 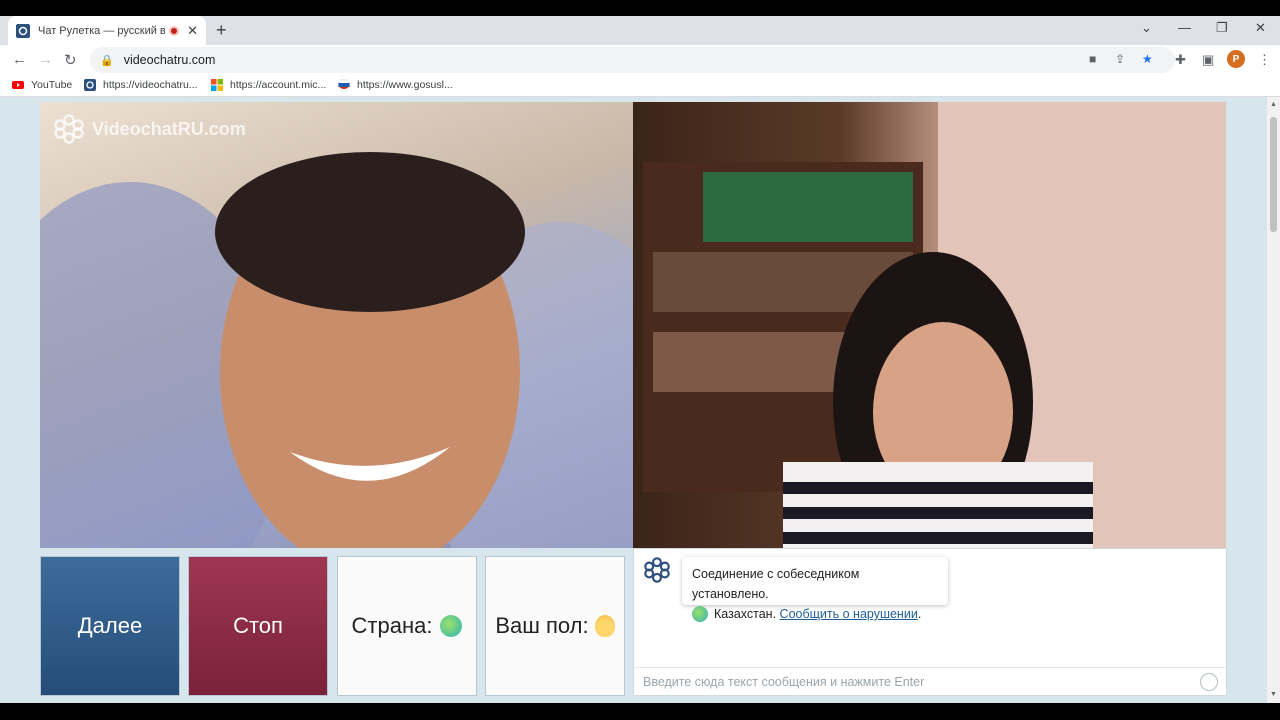 I want to click on share-icon: ⇪, so click(x=1120, y=59).